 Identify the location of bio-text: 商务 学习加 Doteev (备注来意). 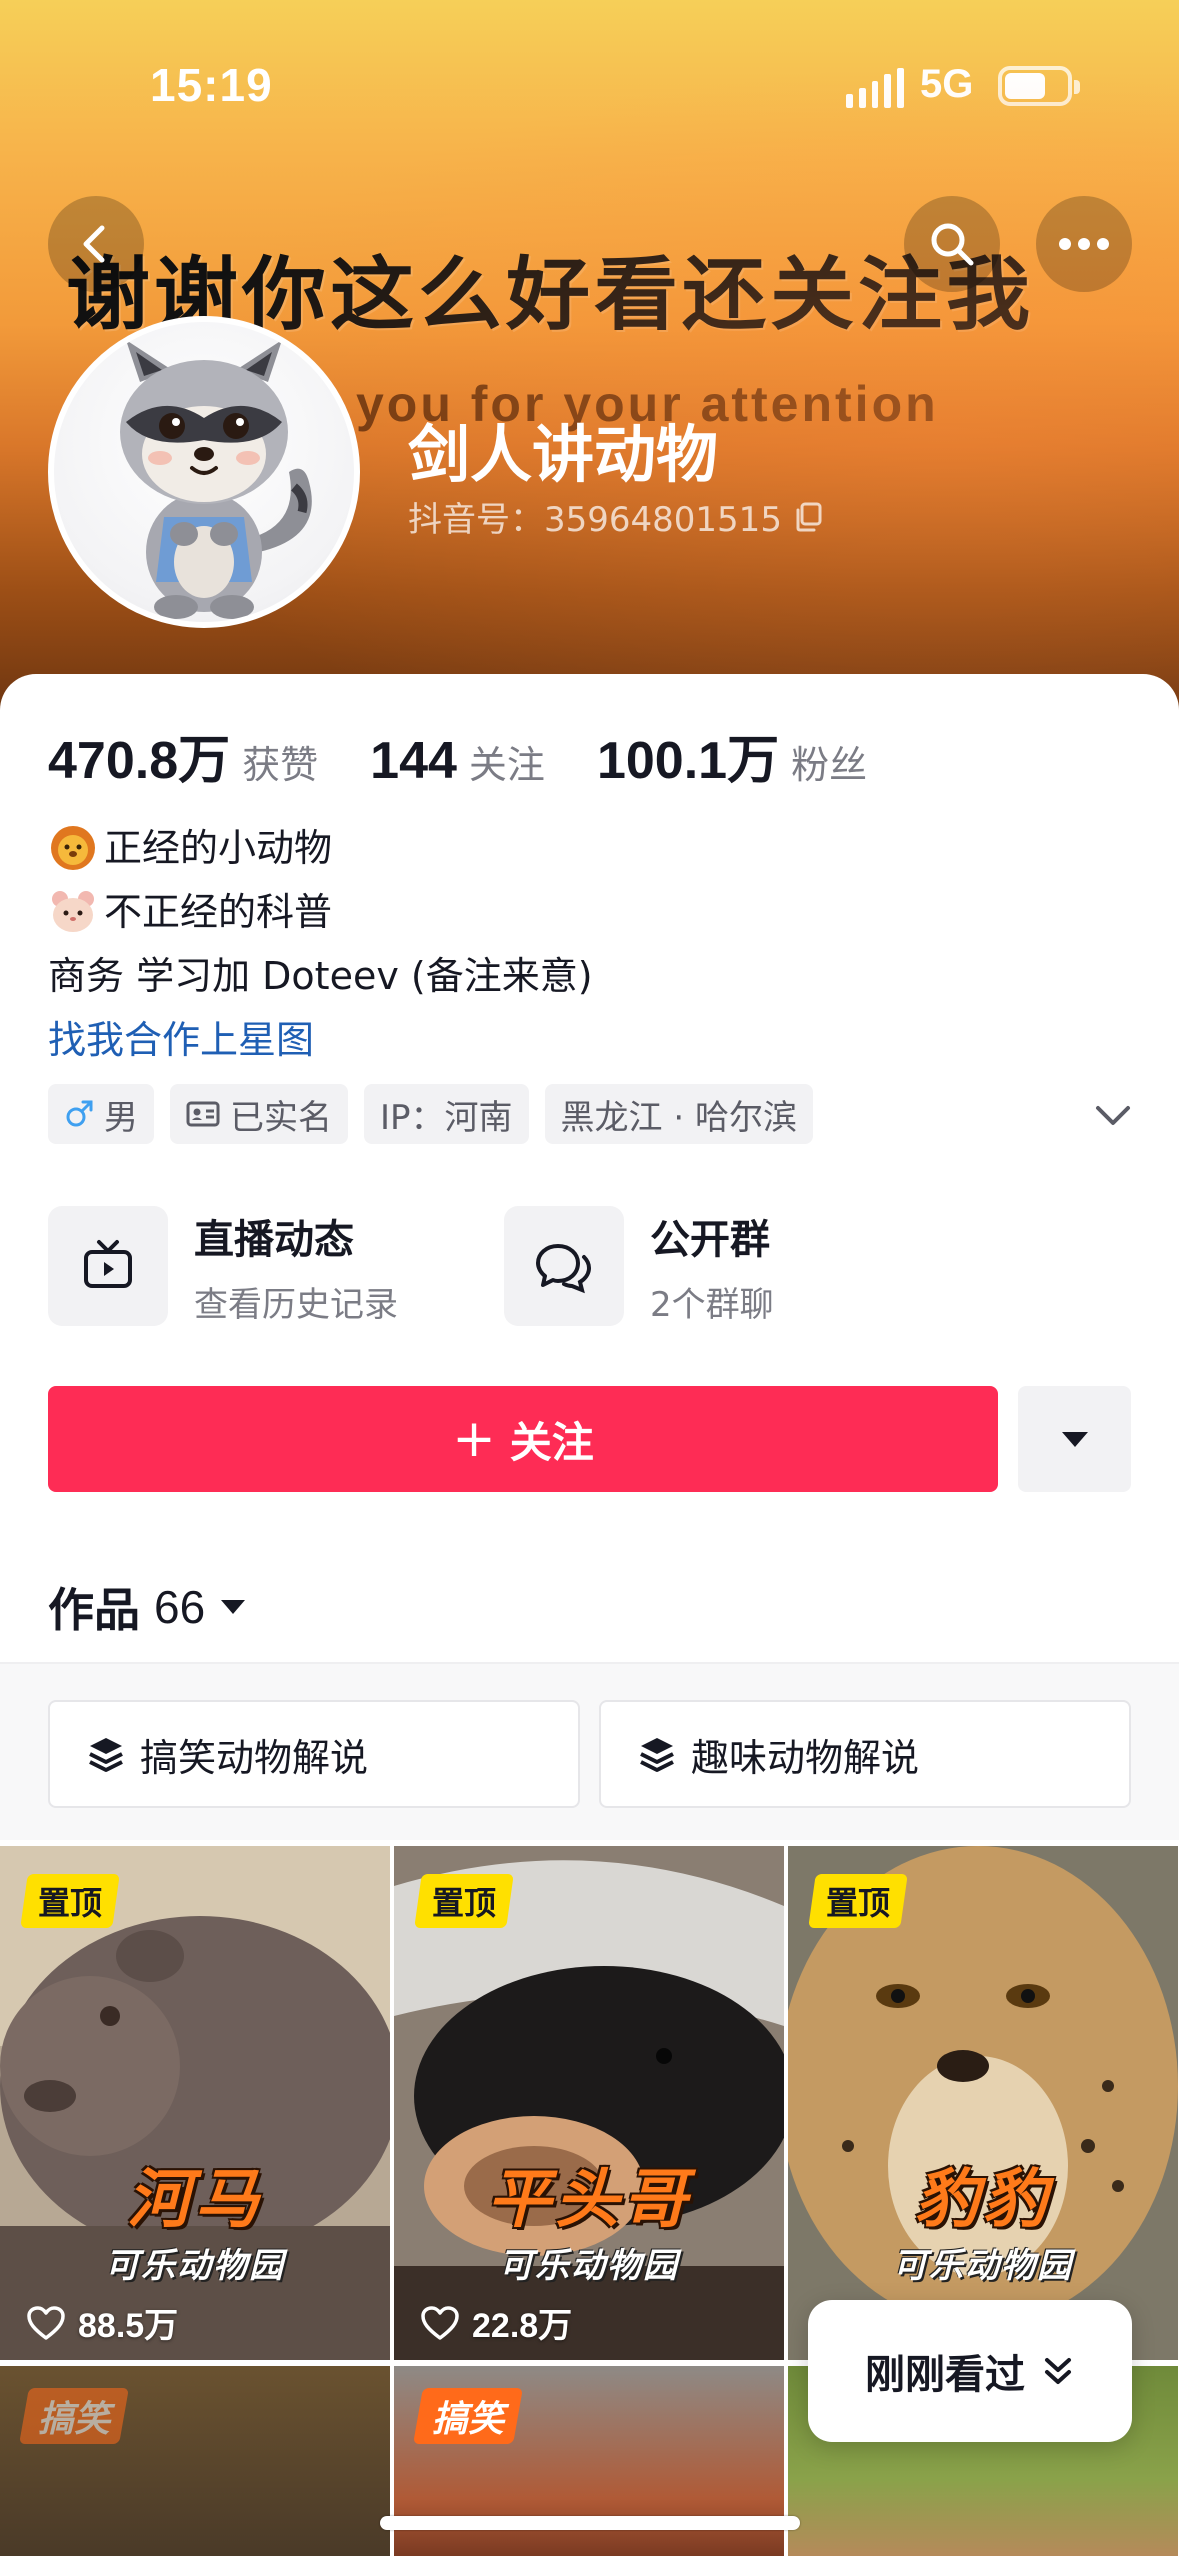
(320, 976).